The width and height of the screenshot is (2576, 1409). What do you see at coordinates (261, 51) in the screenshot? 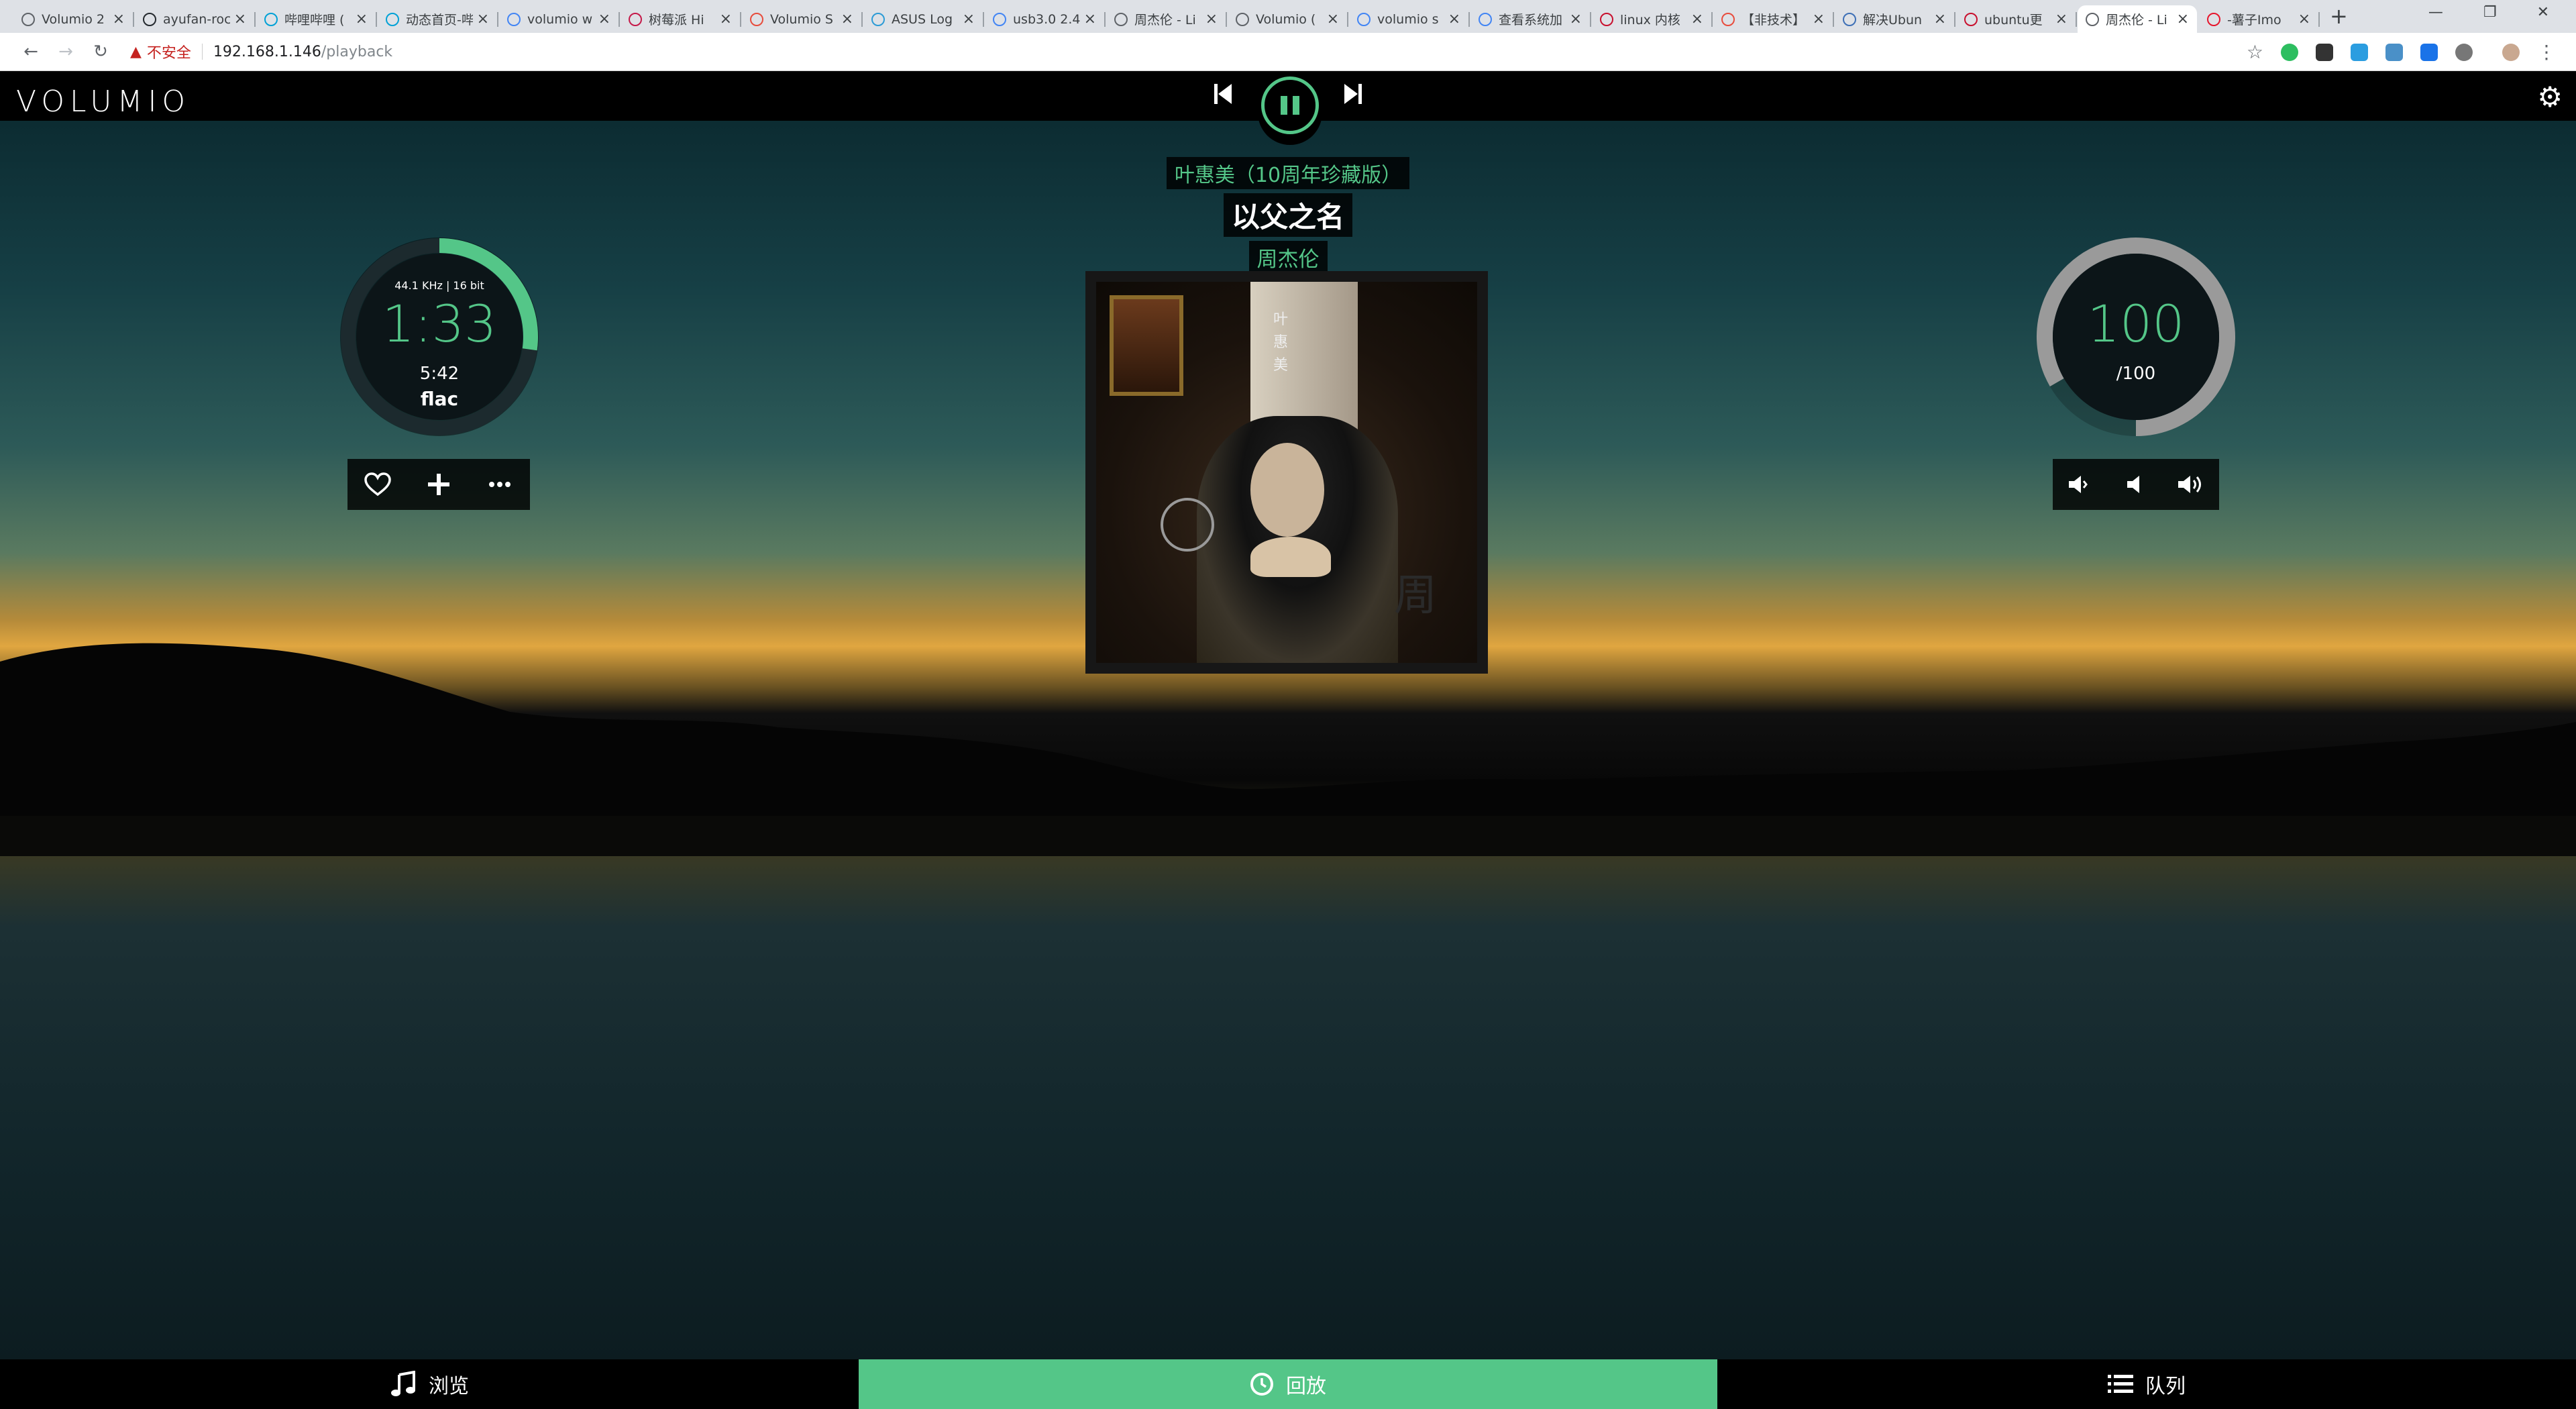
I see `url-field: ▲ 不安全 192.168.1.146/playback` at bounding box center [261, 51].